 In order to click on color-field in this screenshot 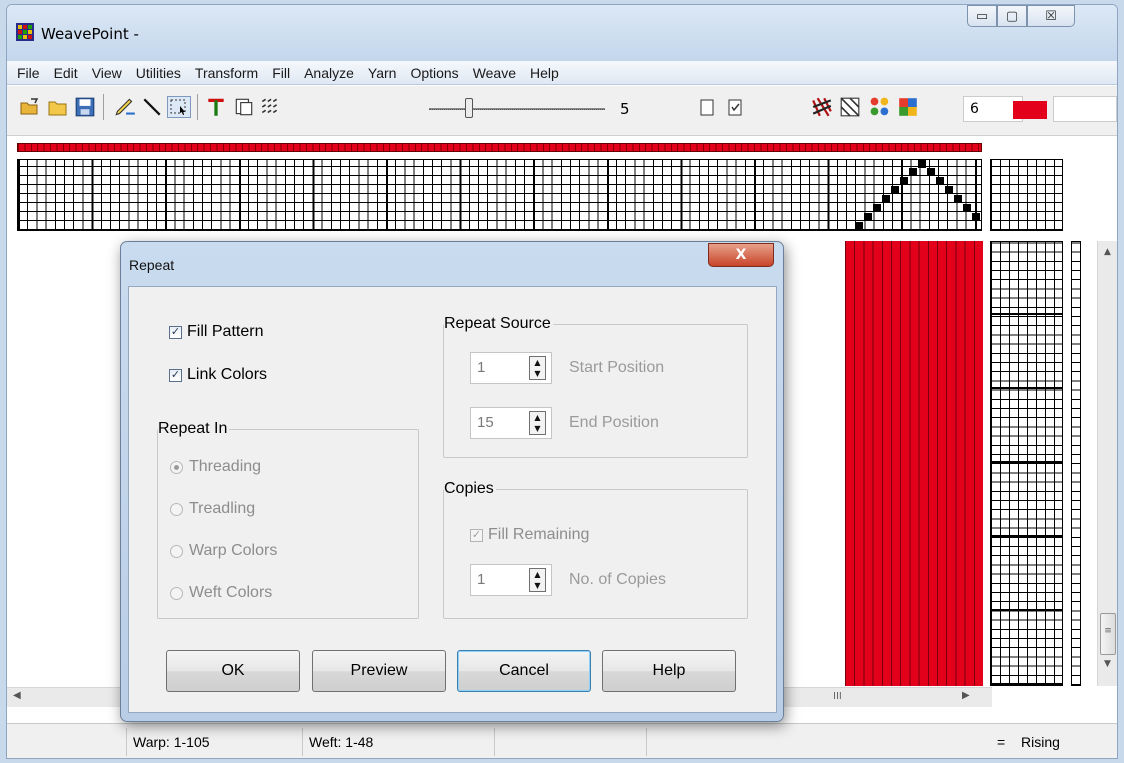, I will do `click(1085, 109)`.